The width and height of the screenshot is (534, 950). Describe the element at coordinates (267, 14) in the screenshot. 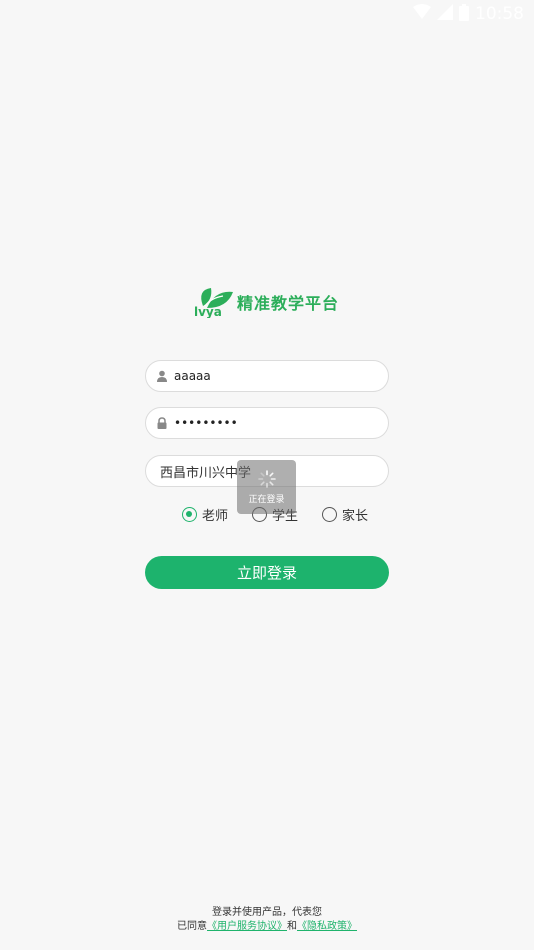

I see `status-bar: 10:58` at that location.